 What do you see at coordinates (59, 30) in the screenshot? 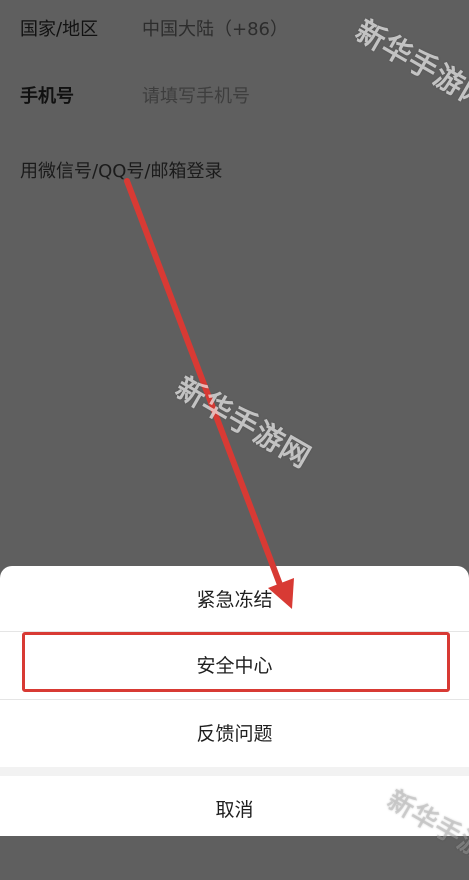
I see `country-region-label: 国家/地区` at bounding box center [59, 30].